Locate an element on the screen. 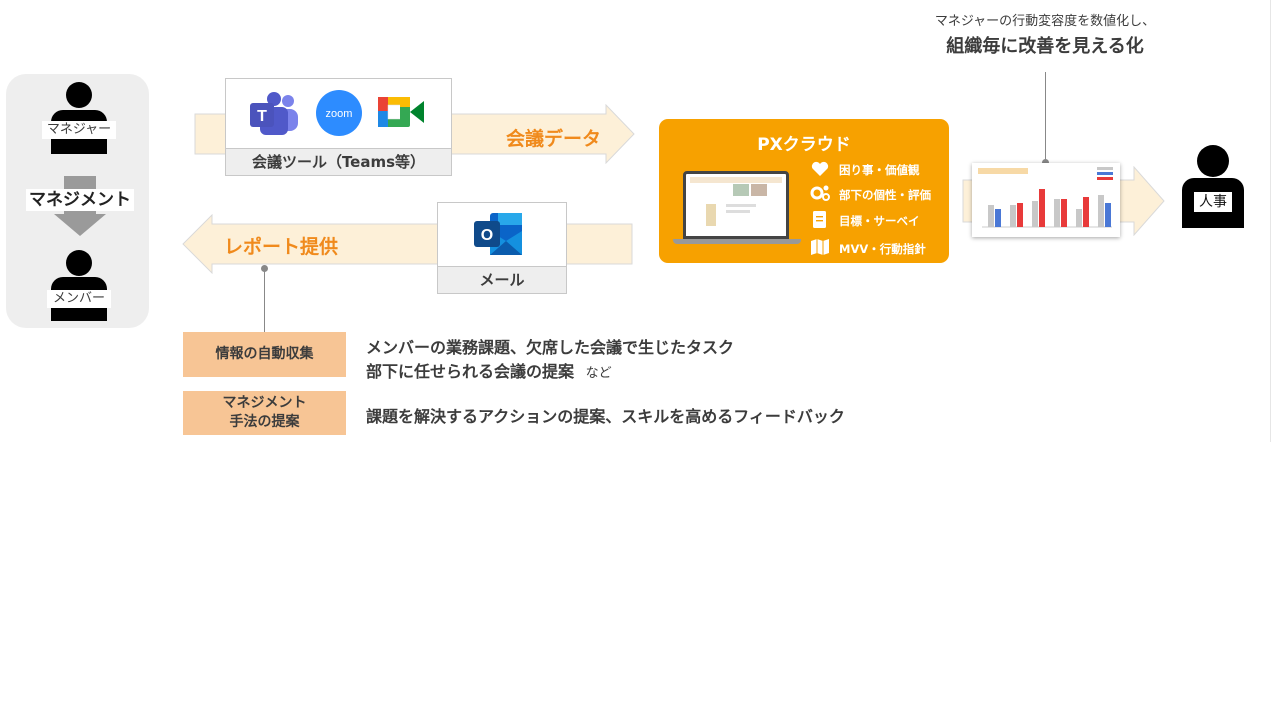  hr-head-icon is located at coordinates (1213, 161).